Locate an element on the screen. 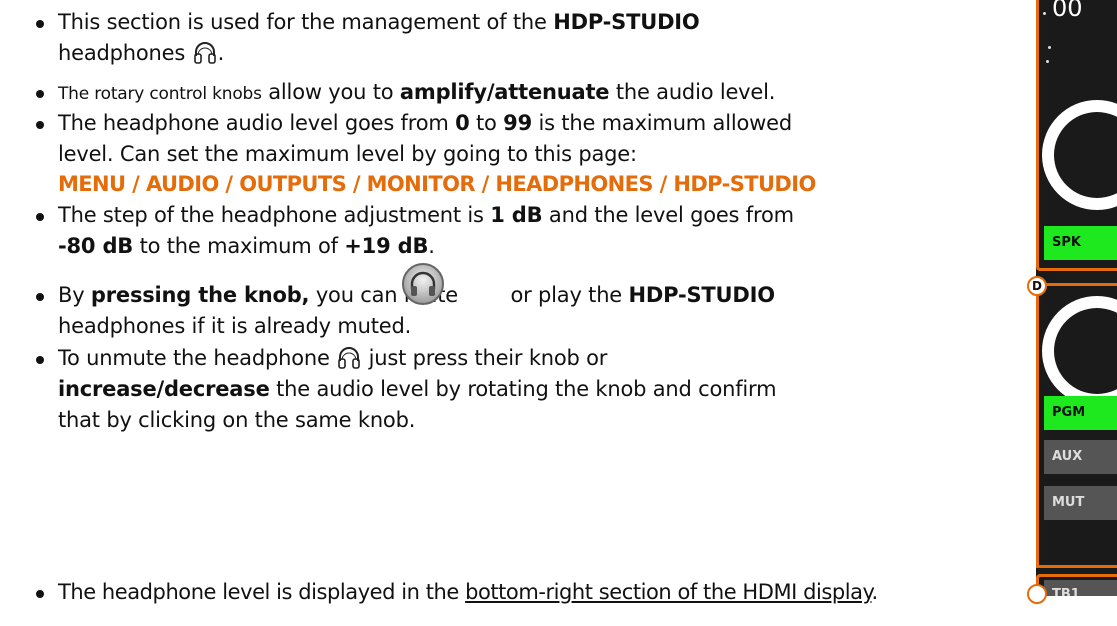 Image resolution: width=1117 pixels, height=626 pixels. pgm-button: PGM is located at coordinates (1080, 413).